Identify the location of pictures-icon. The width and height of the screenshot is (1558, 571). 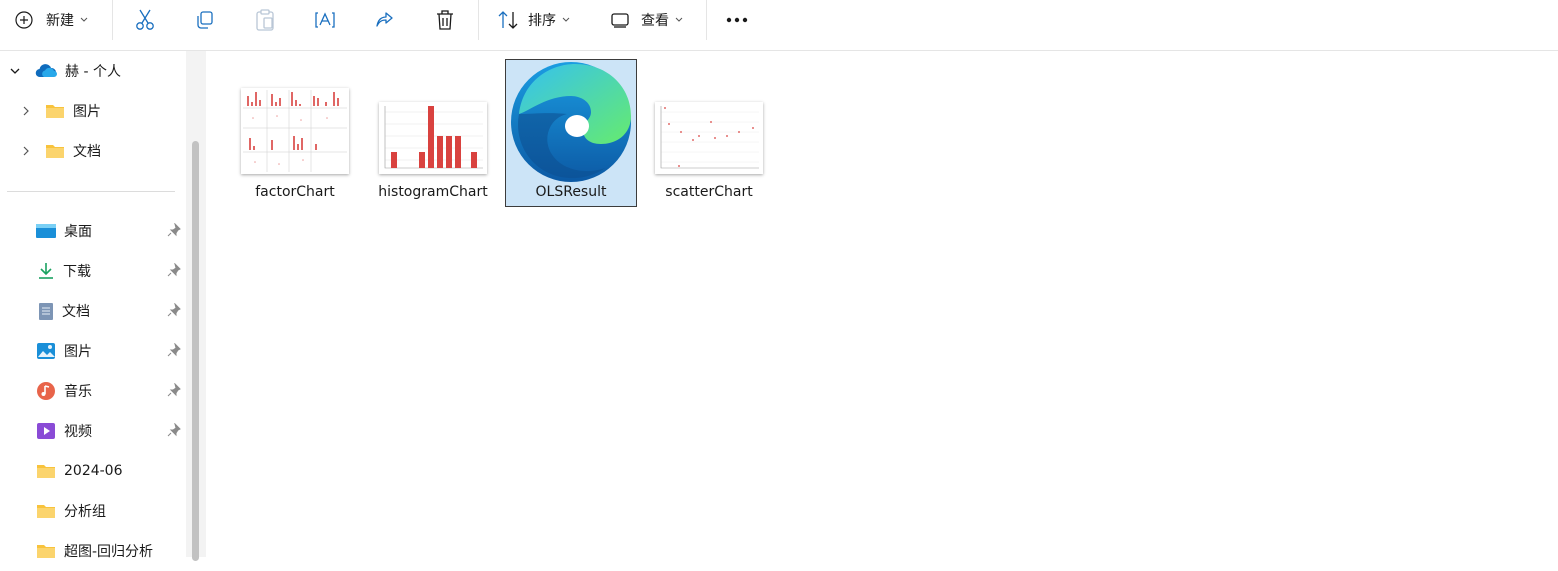
(46, 351).